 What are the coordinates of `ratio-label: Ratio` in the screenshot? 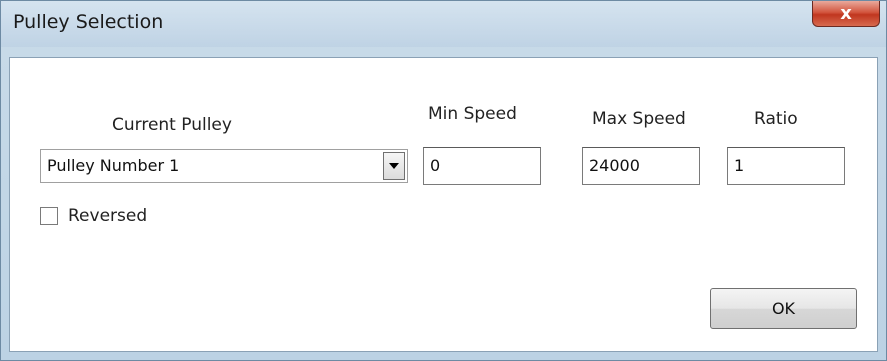 It's located at (776, 119).